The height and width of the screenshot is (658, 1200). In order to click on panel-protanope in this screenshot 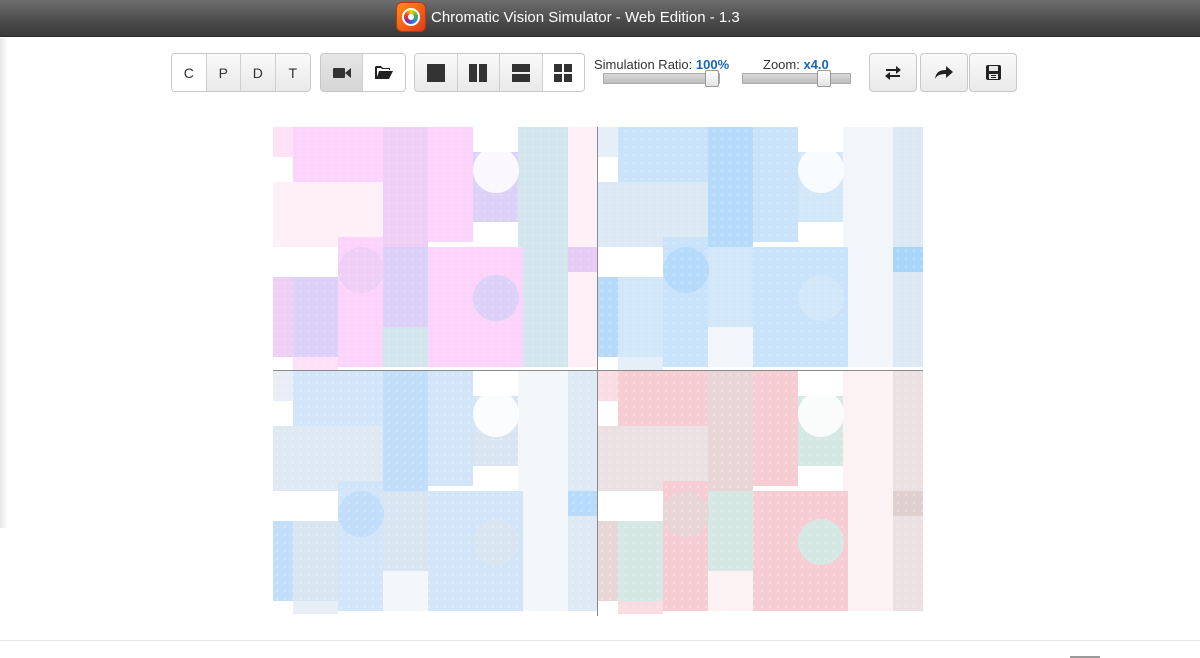, I will do `click(760, 248)`.